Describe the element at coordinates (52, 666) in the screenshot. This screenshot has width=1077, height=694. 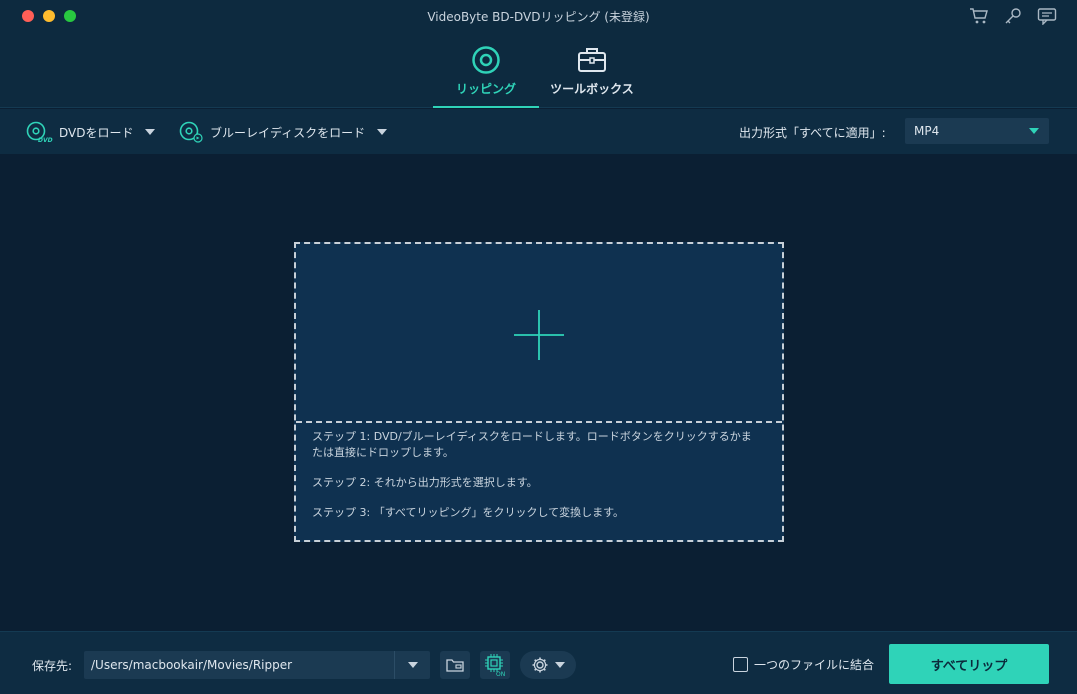
I see `save-to-label: 保存先:` at that location.